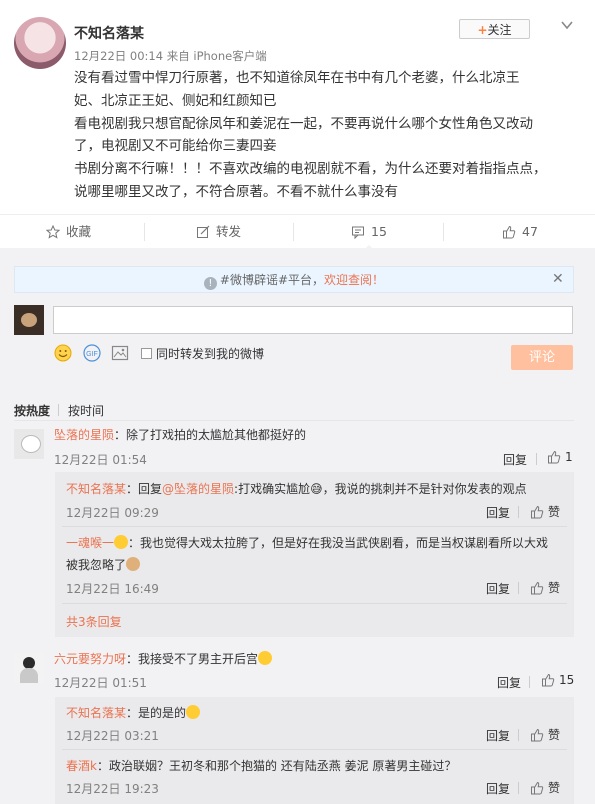 The width and height of the screenshot is (595, 804). I want to click on post-line: 了，电视剧又不可能给你三妻四妾, so click(175, 146).